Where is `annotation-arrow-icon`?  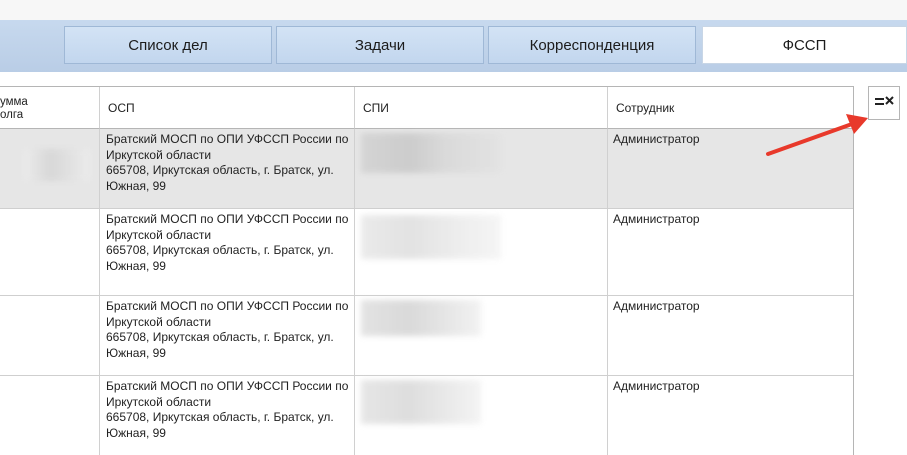
annotation-arrow-icon is located at coordinates (817, 135).